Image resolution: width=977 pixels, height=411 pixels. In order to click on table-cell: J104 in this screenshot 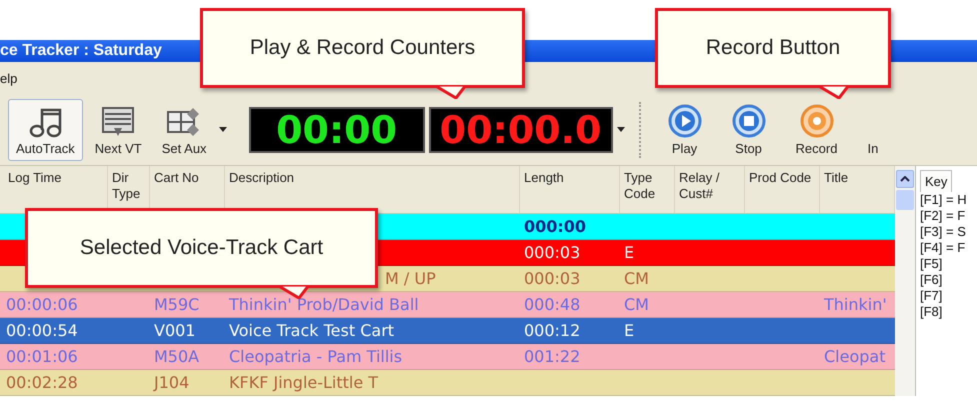, I will do `click(172, 382)`.